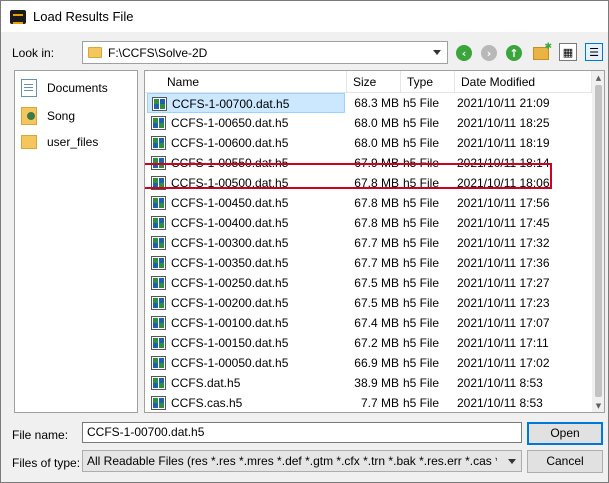 The width and height of the screenshot is (609, 483). What do you see at coordinates (246, 402) in the screenshot?
I see `file-name-cell: CCFS.cas.h5` at bounding box center [246, 402].